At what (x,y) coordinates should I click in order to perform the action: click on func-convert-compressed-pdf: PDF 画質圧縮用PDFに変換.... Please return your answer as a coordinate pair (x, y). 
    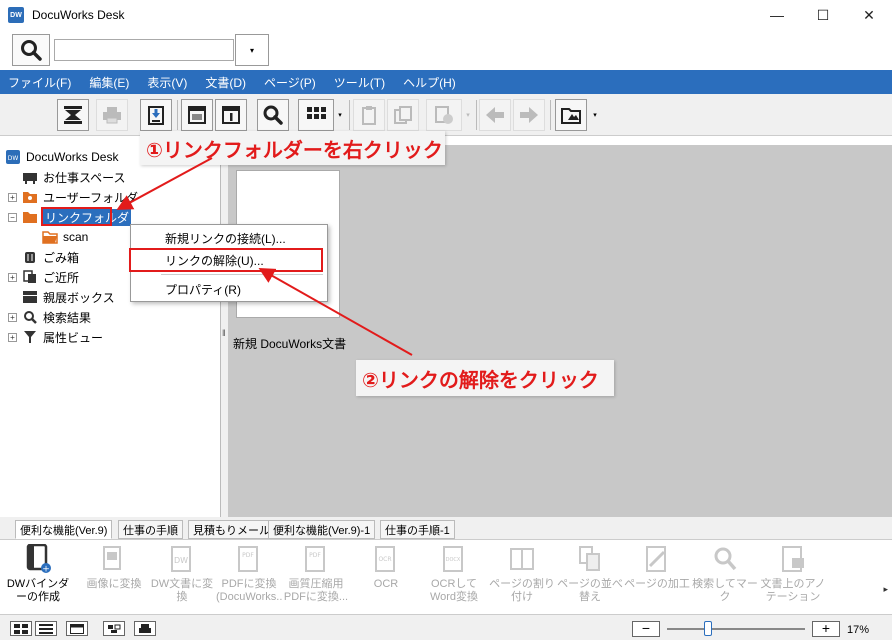
    Looking at the image, I should click on (316, 579).